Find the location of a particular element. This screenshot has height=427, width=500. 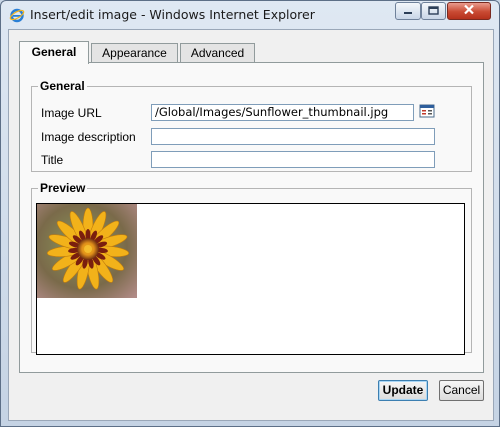

maximize-button is located at coordinates (433, 11).